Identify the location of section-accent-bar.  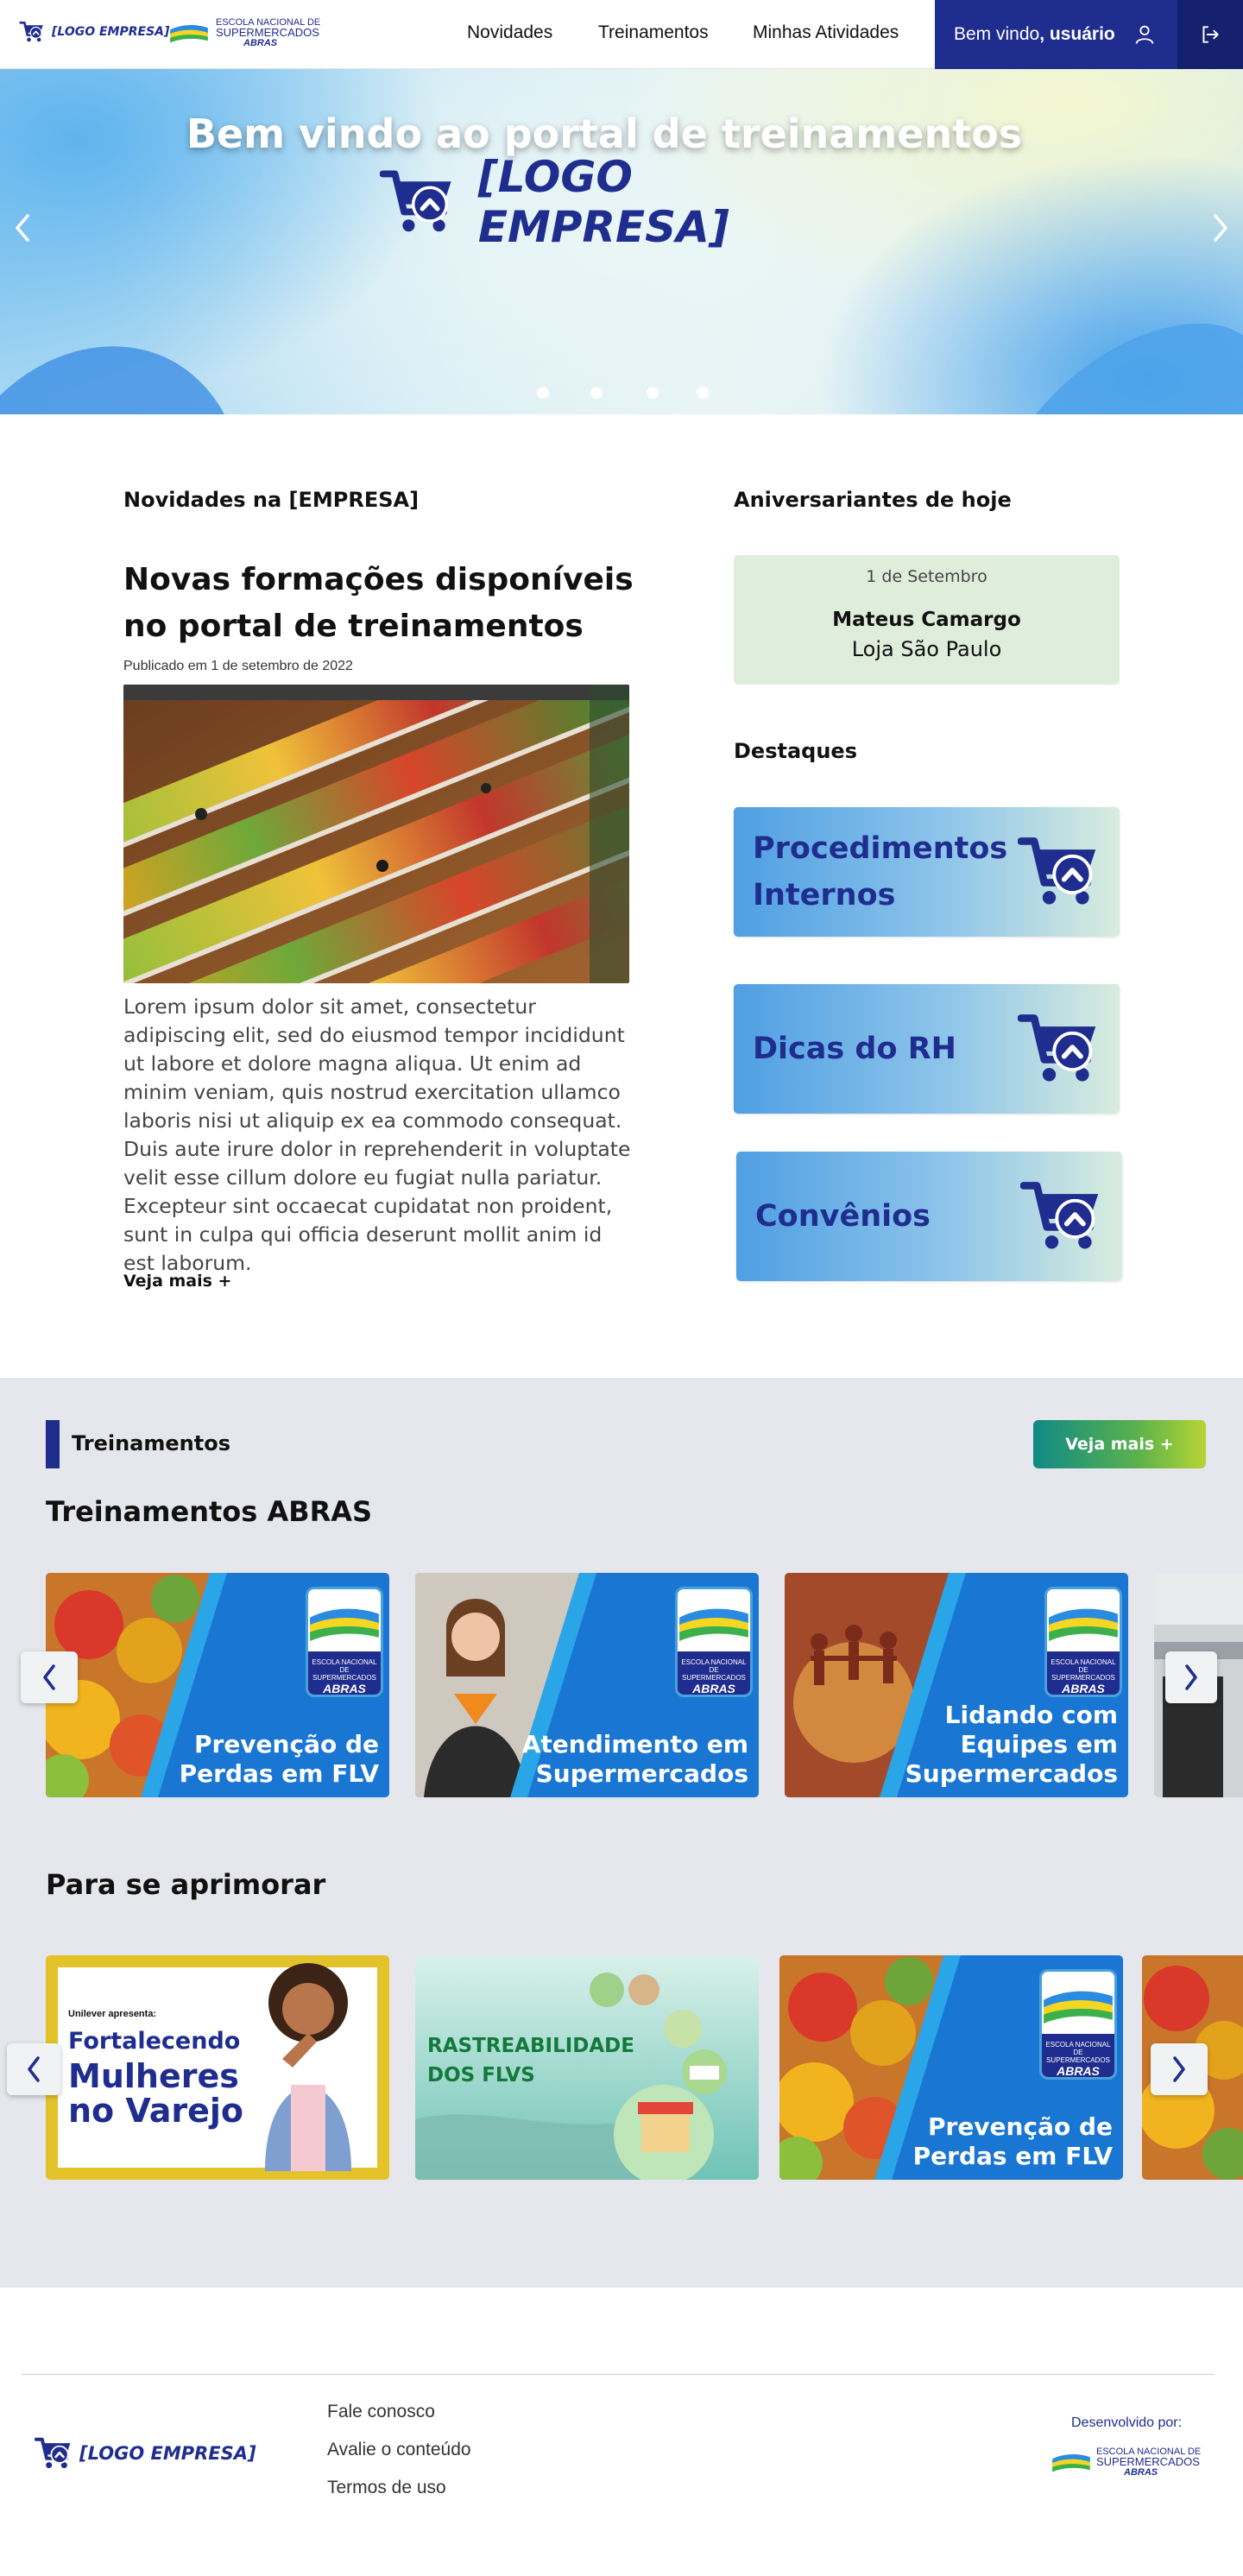
(53, 1444).